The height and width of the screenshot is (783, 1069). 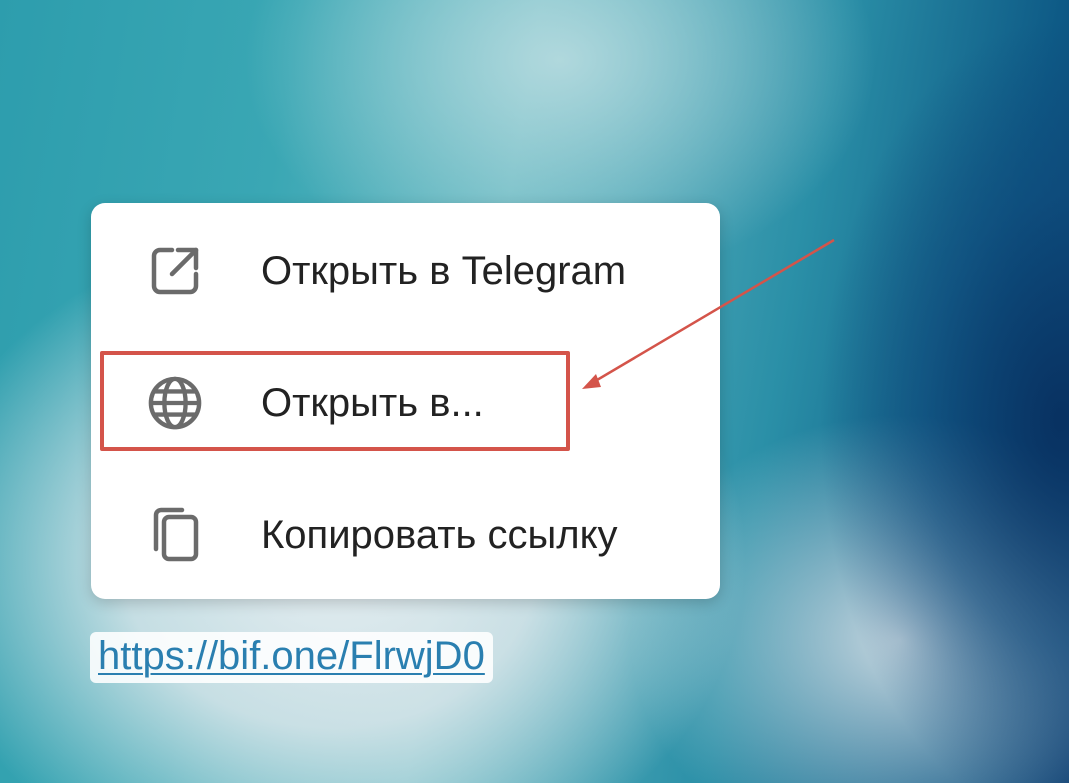 I want to click on menu-item-copy-link: Копировать ссылку, so click(x=405, y=535).